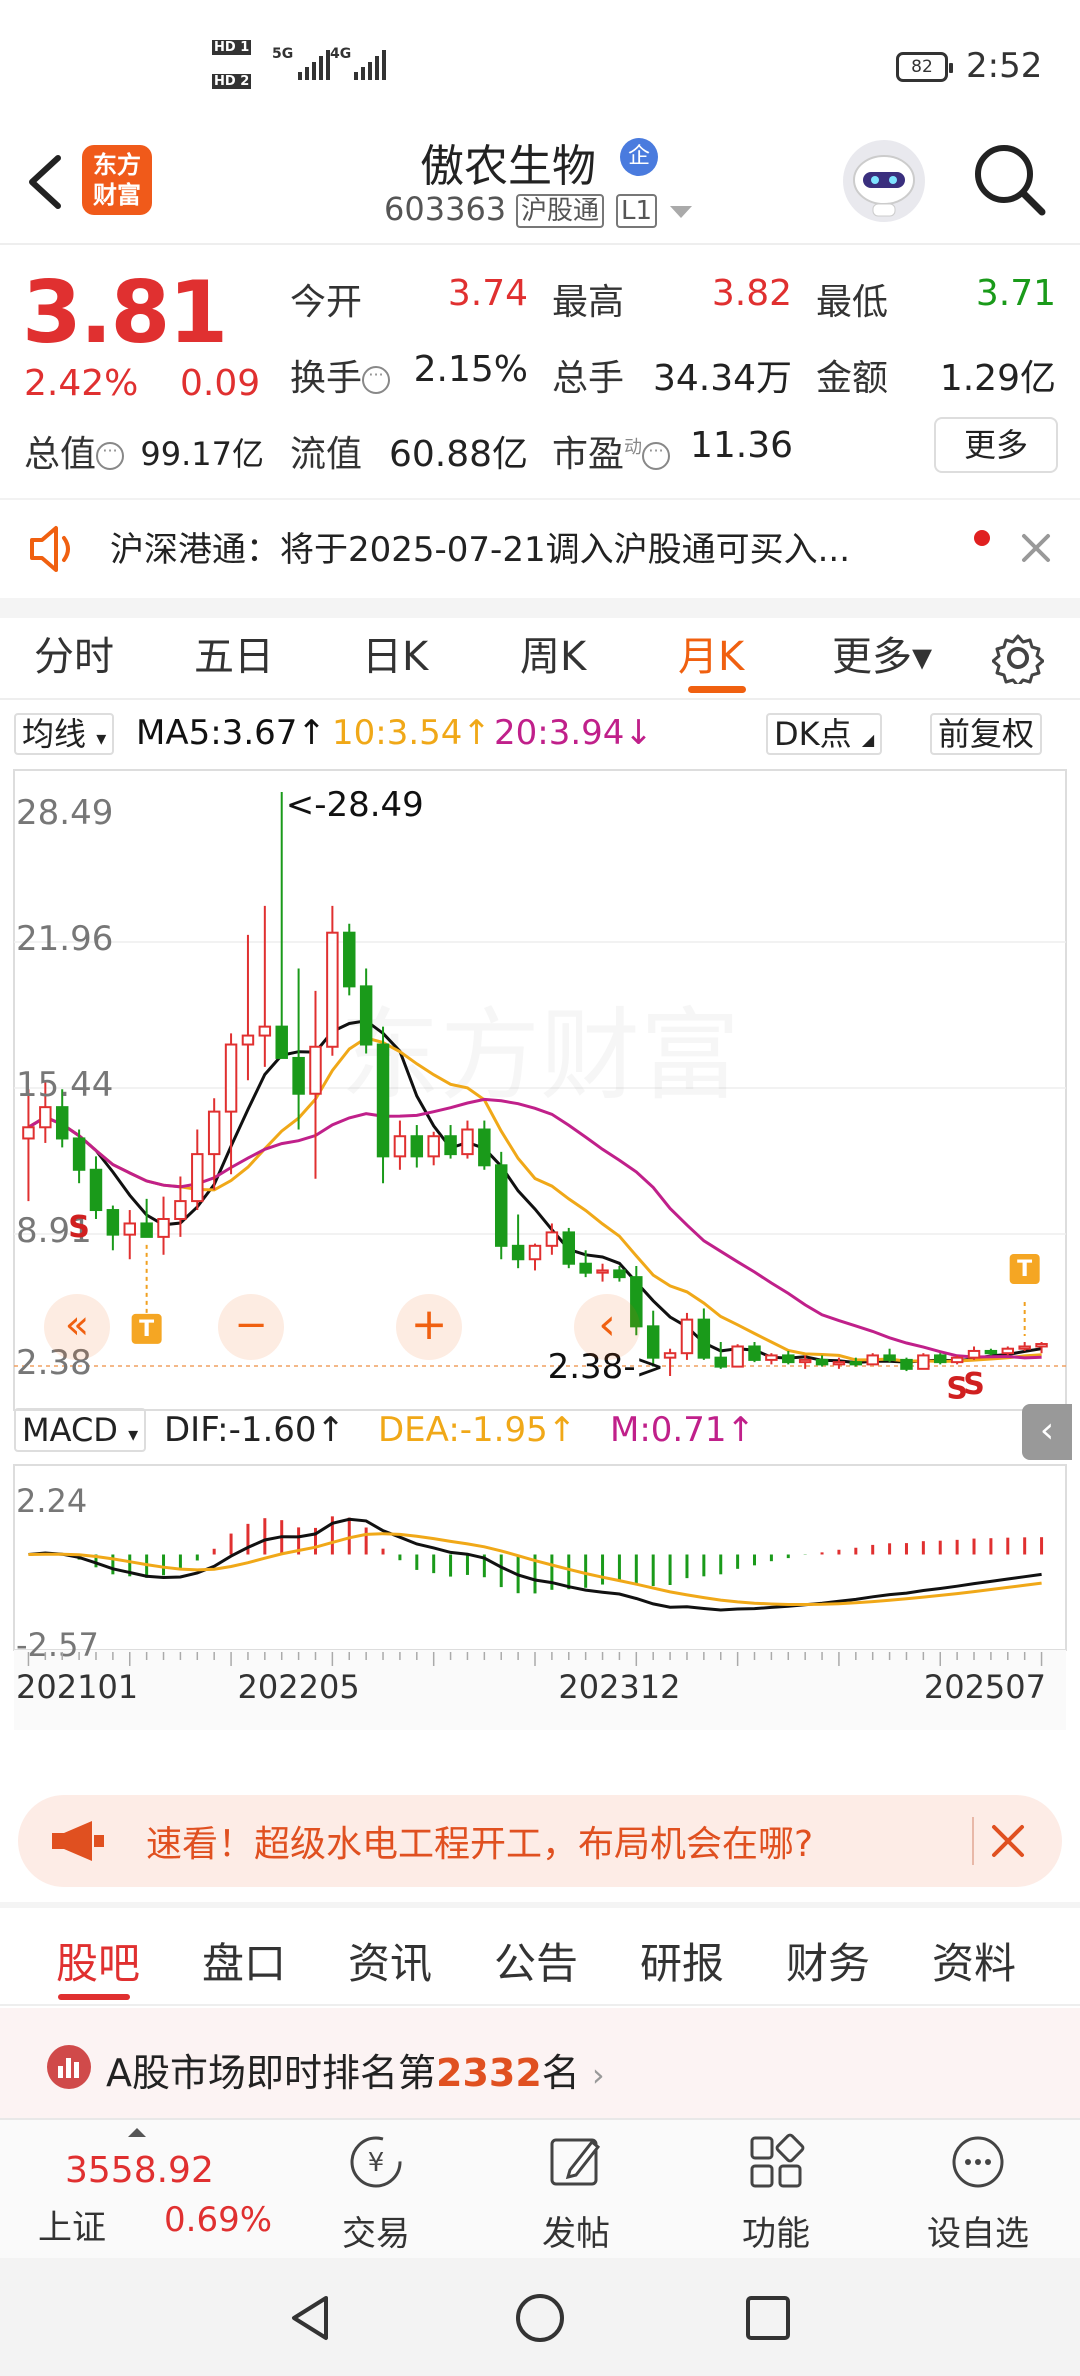 The width and height of the screenshot is (1080, 2376). I want to click on mktcap-value: 99.17亿, so click(202, 454).